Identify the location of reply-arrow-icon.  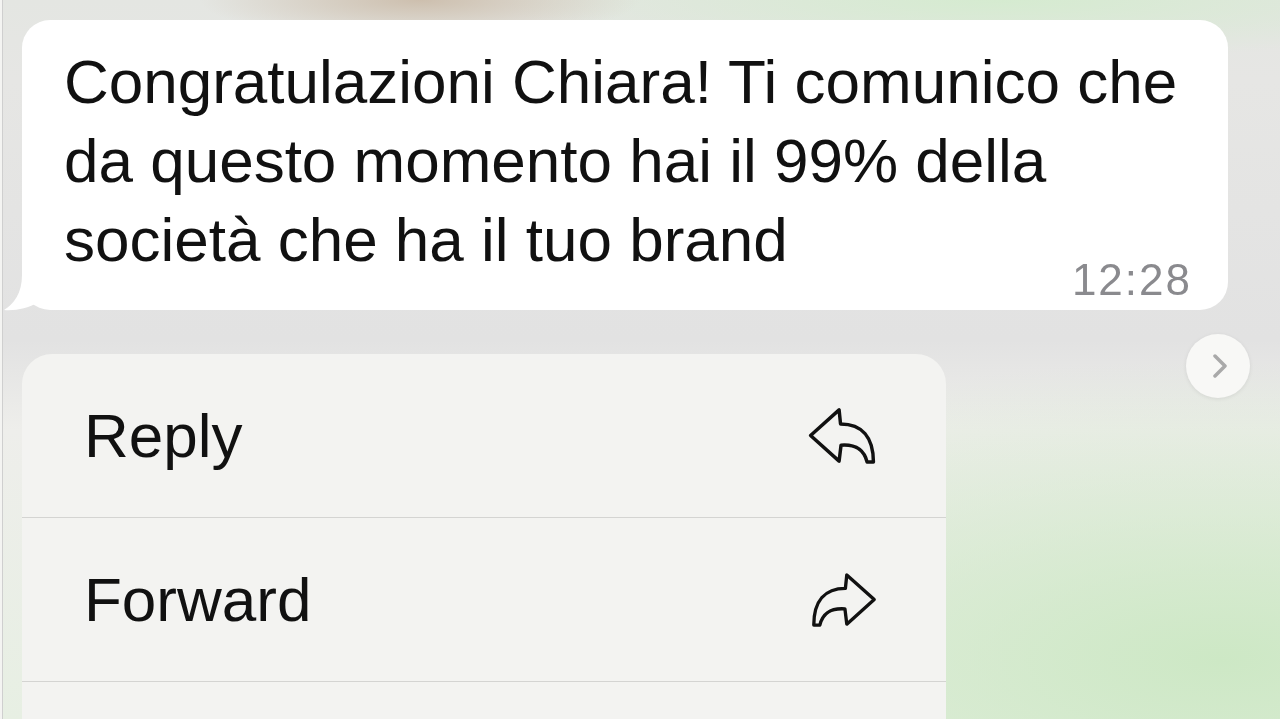
(842, 435).